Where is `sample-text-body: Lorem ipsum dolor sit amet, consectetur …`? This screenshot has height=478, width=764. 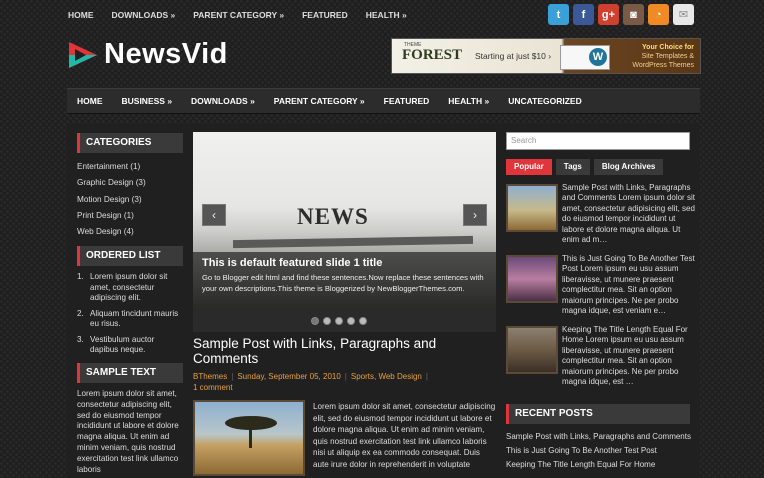 sample-text-body: Lorem ipsum dolor sit amet, consectetur … is located at coordinates (128, 431).